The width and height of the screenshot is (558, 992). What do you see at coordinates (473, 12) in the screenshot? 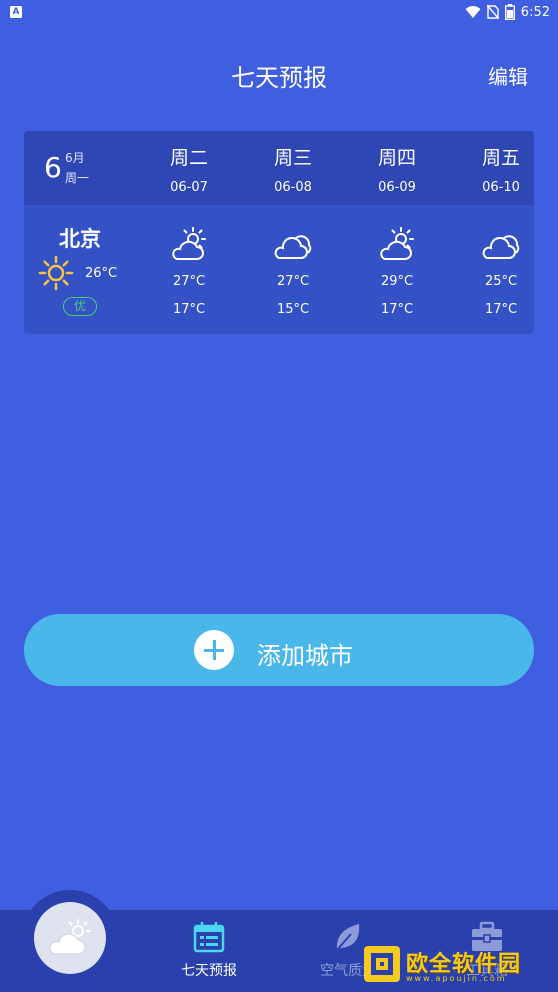
I see `wifi-icon` at bounding box center [473, 12].